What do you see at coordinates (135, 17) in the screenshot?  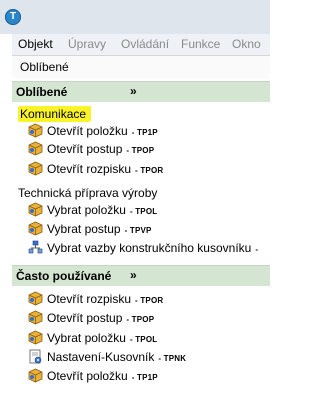 I see `title-bar: T` at bounding box center [135, 17].